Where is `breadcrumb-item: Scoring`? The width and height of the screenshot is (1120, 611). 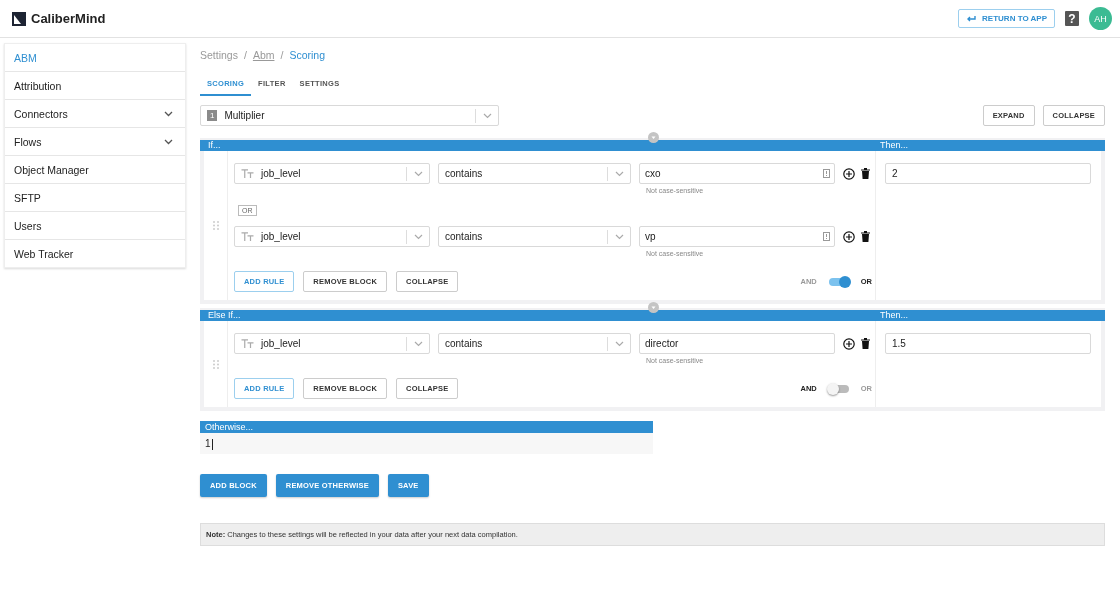
breadcrumb-item: Scoring is located at coordinates (307, 55).